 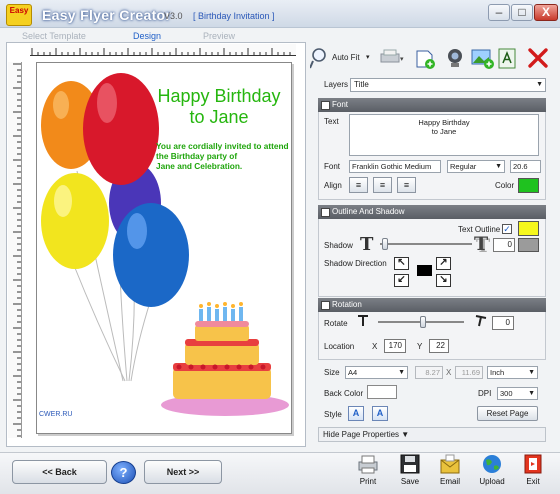 I want to click on font-style-dropdown: Regular ▼, so click(x=476, y=166).